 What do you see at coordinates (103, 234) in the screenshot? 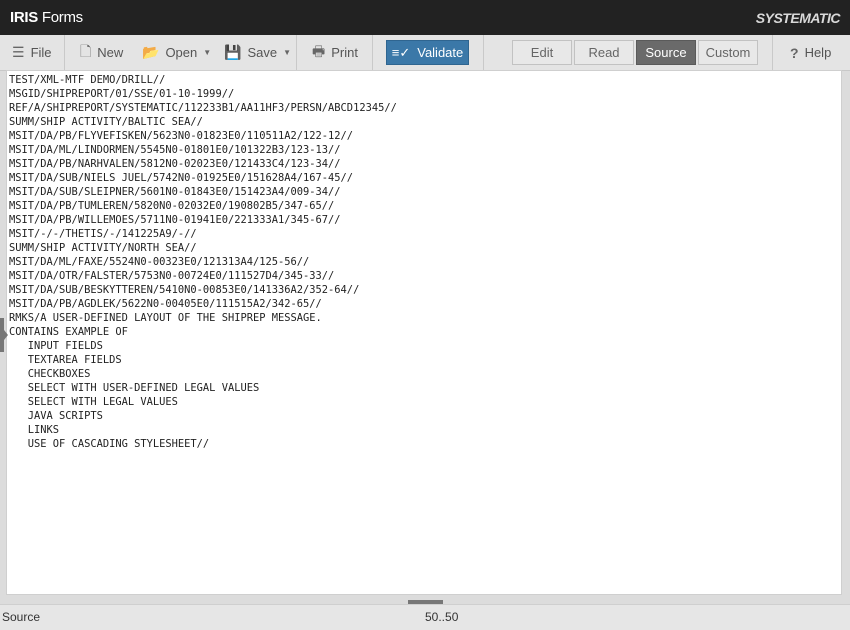
I see `source-line: MSIT/-/-/THETIS/-/141225A9/-//` at bounding box center [103, 234].